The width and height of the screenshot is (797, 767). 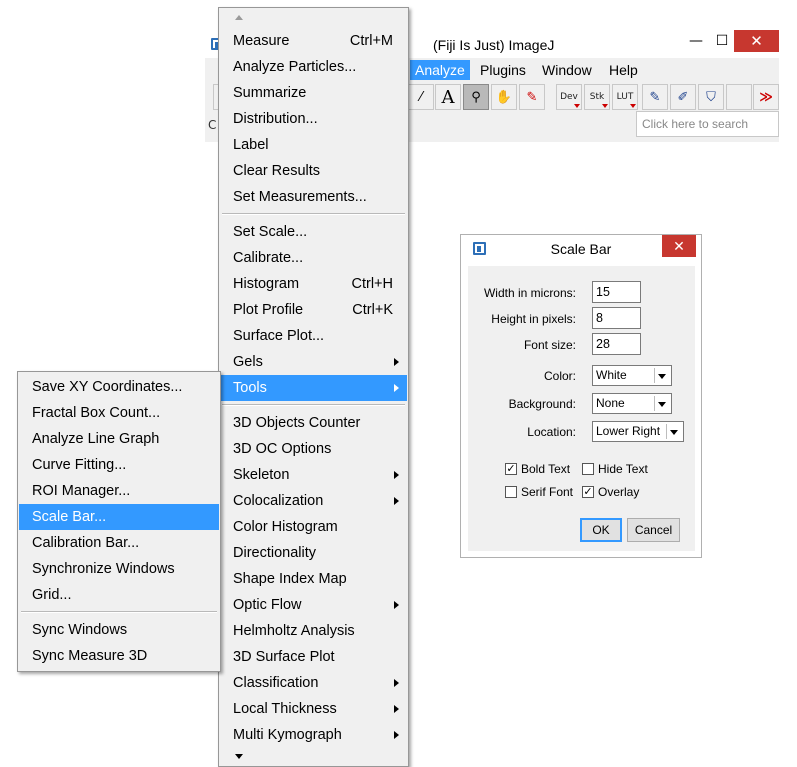 I want to click on menu-item-sync-windows: Sync Windows, so click(x=119, y=630).